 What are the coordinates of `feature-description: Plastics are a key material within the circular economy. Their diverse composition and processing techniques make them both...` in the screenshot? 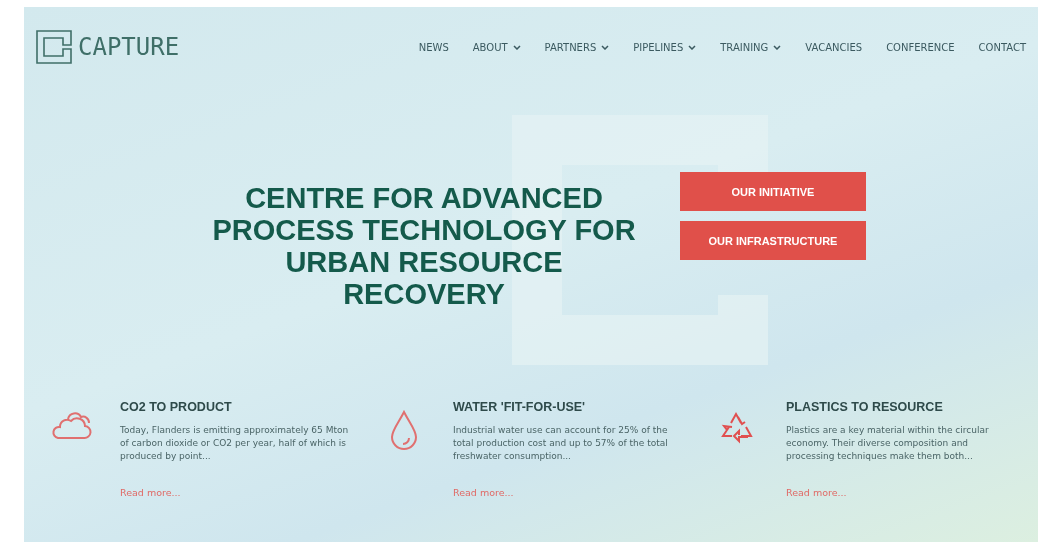 It's located at (888, 443).